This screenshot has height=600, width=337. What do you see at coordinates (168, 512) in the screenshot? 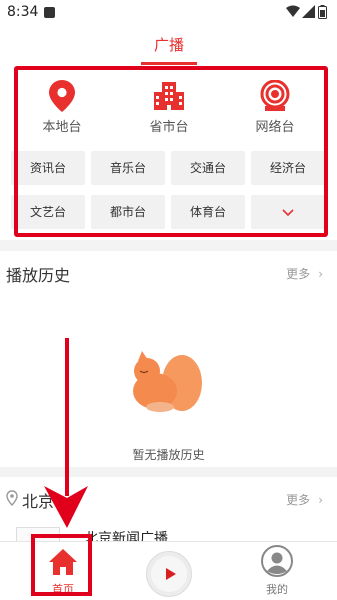
I see `beijing-section: 北京 更多 › 北京新闻广播` at bounding box center [168, 512].